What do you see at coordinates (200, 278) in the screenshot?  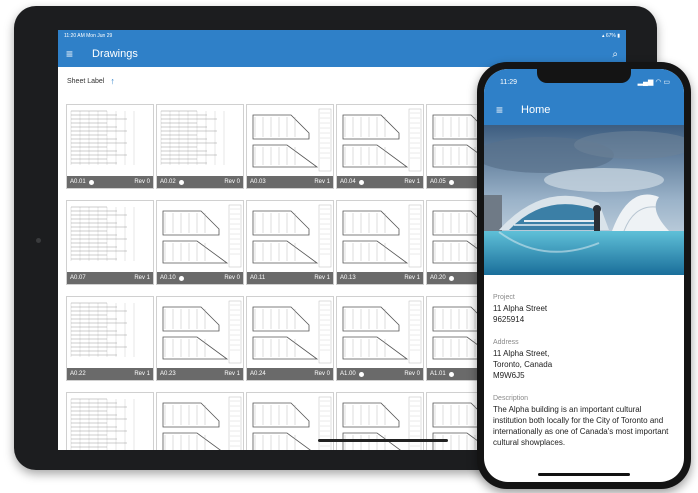 I see `tile-label-bar: A0.10 Rev 0` at bounding box center [200, 278].